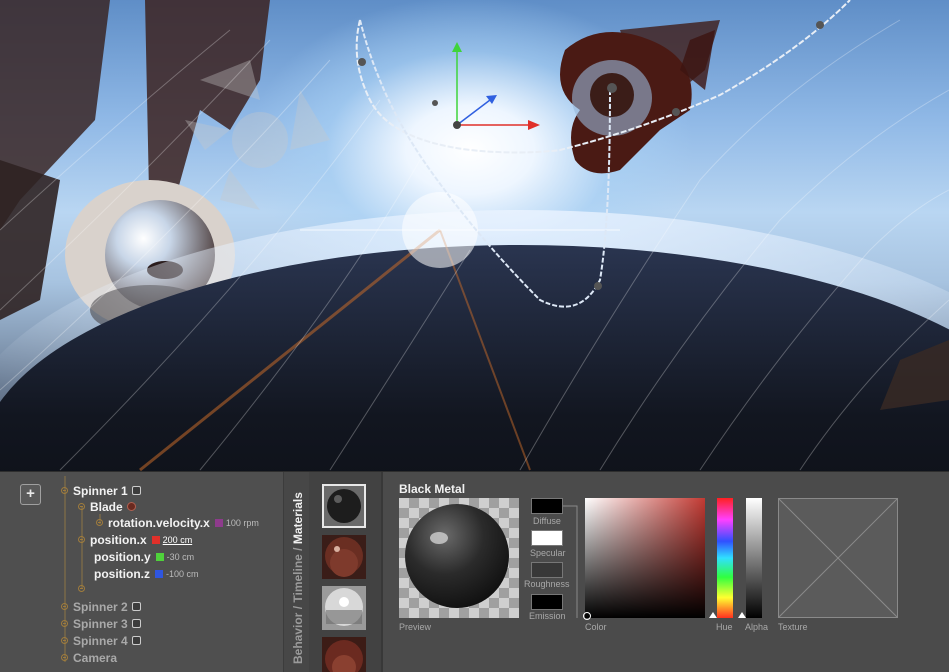 Image resolution: width=949 pixels, height=672 pixels. Describe the element at coordinates (432, 489) in the screenshot. I see `material-name: Black Metal` at that location.